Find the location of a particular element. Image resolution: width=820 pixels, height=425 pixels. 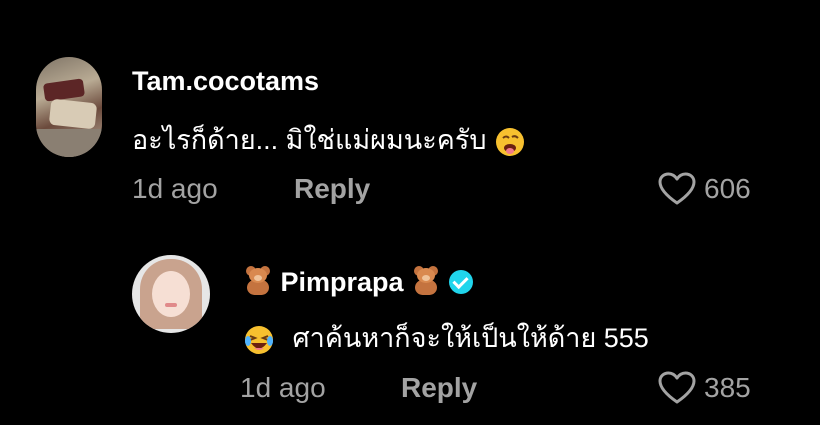

verified-badge-icon is located at coordinates (460, 282).